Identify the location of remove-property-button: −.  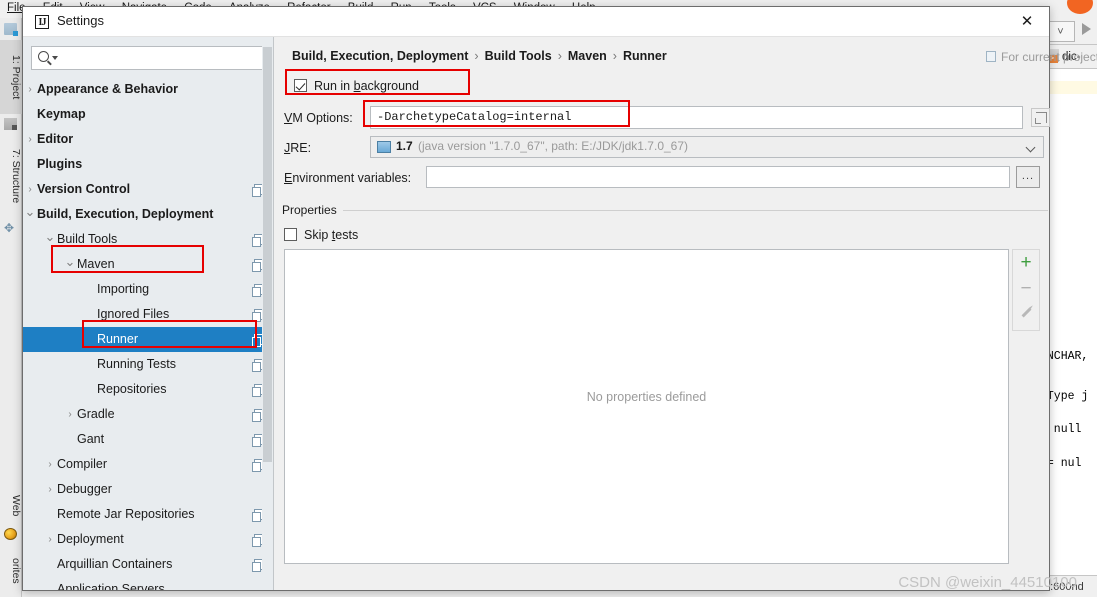
(1026, 290).